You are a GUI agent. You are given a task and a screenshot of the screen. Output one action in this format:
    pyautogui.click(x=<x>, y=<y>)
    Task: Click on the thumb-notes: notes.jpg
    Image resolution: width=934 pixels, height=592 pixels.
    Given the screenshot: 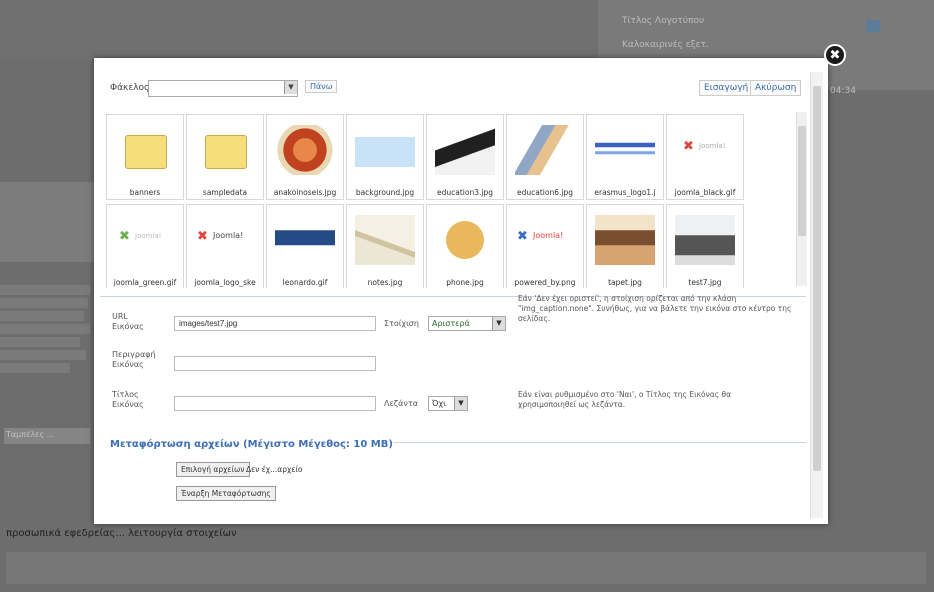 What is the action you would take?
    pyautogui.click(x=385, y=246)
    